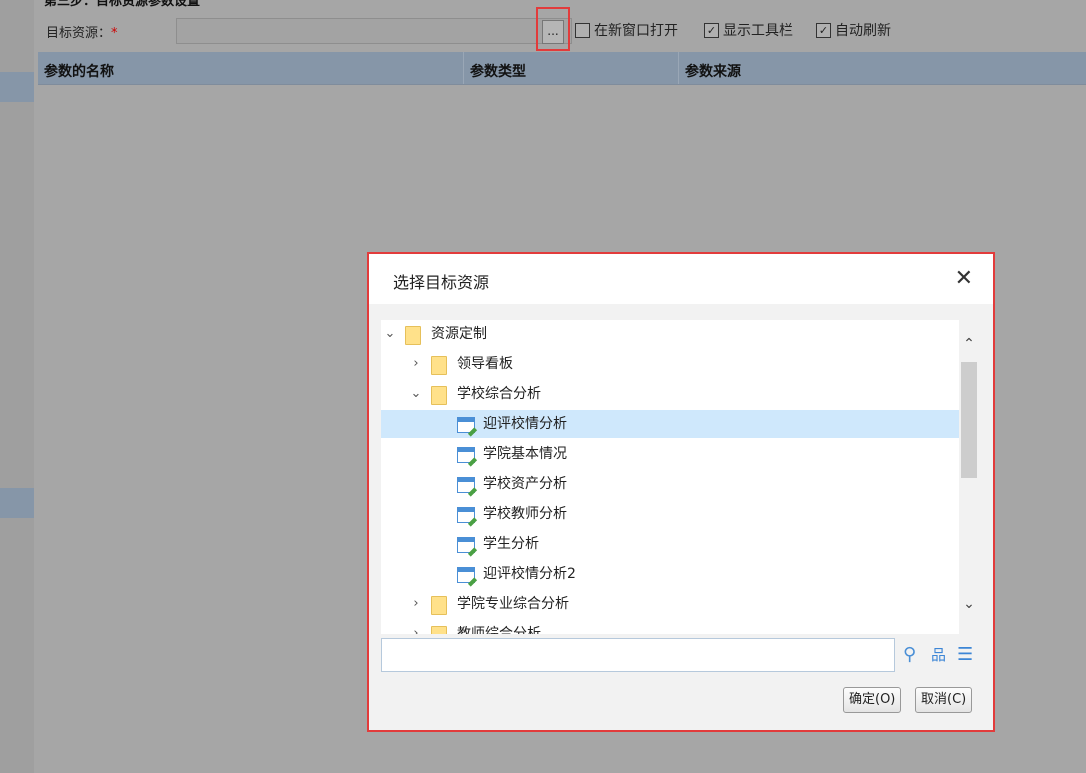 The image size is (1086, 773). I want to click on tree-item: › 教师综合分析, so click(670, 627).